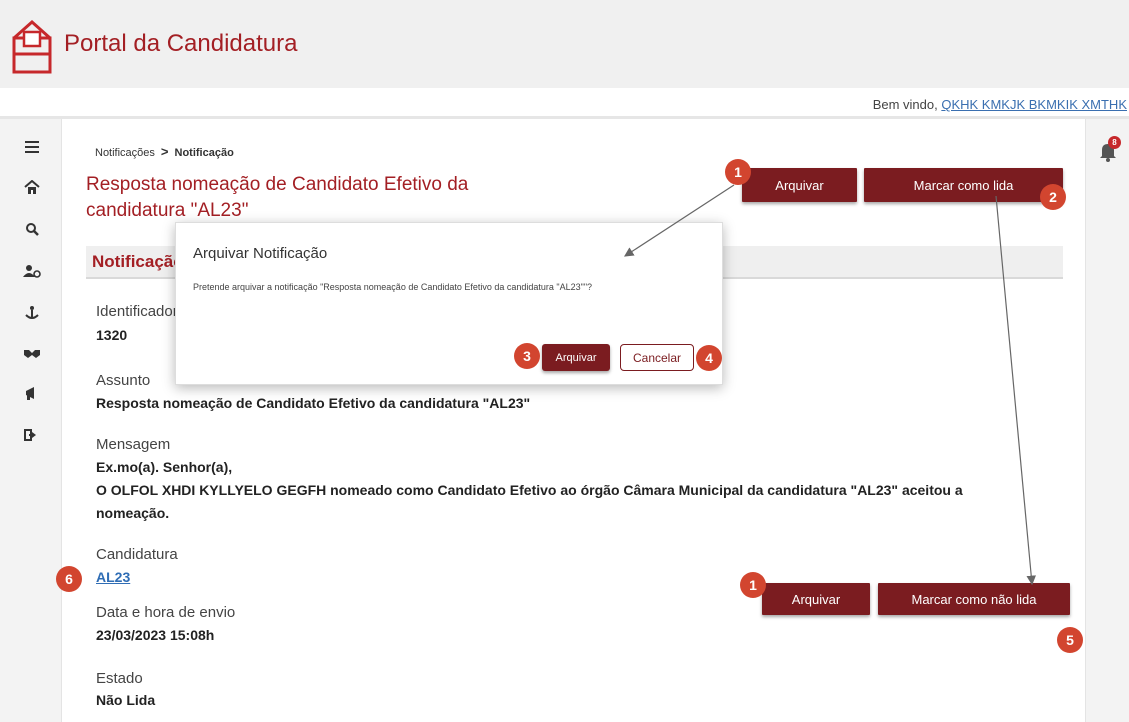  I want to click on annotation-marker-1: 1, so click(738, 172).